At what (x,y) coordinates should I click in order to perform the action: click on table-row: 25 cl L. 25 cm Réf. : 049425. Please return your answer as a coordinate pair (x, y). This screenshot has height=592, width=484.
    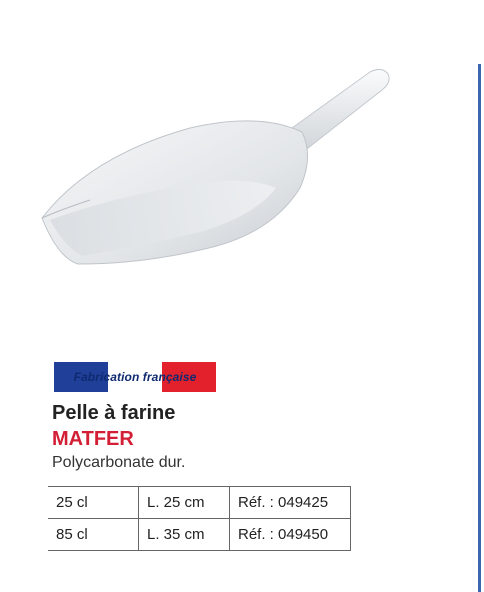
    Looking at the image, I should click on (199, 502).